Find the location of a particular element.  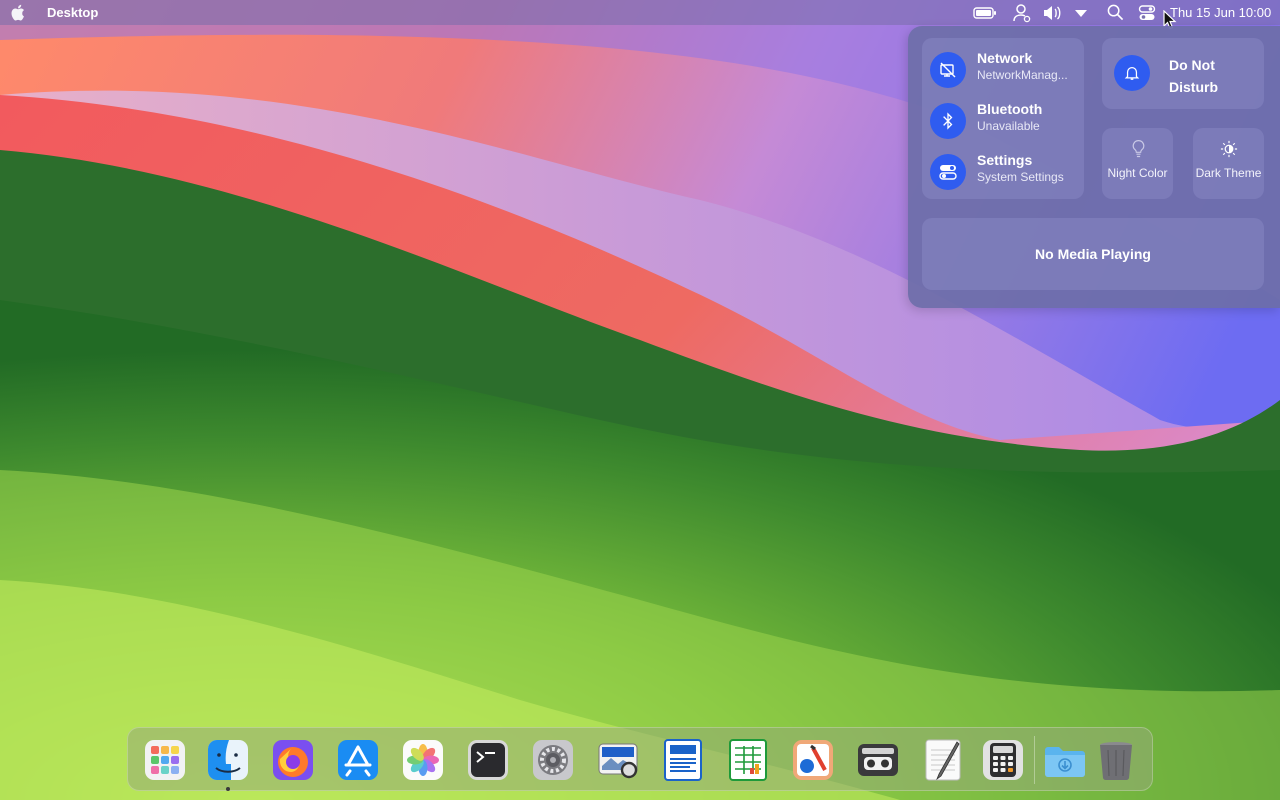

dock is located at coordinates (640, 759).